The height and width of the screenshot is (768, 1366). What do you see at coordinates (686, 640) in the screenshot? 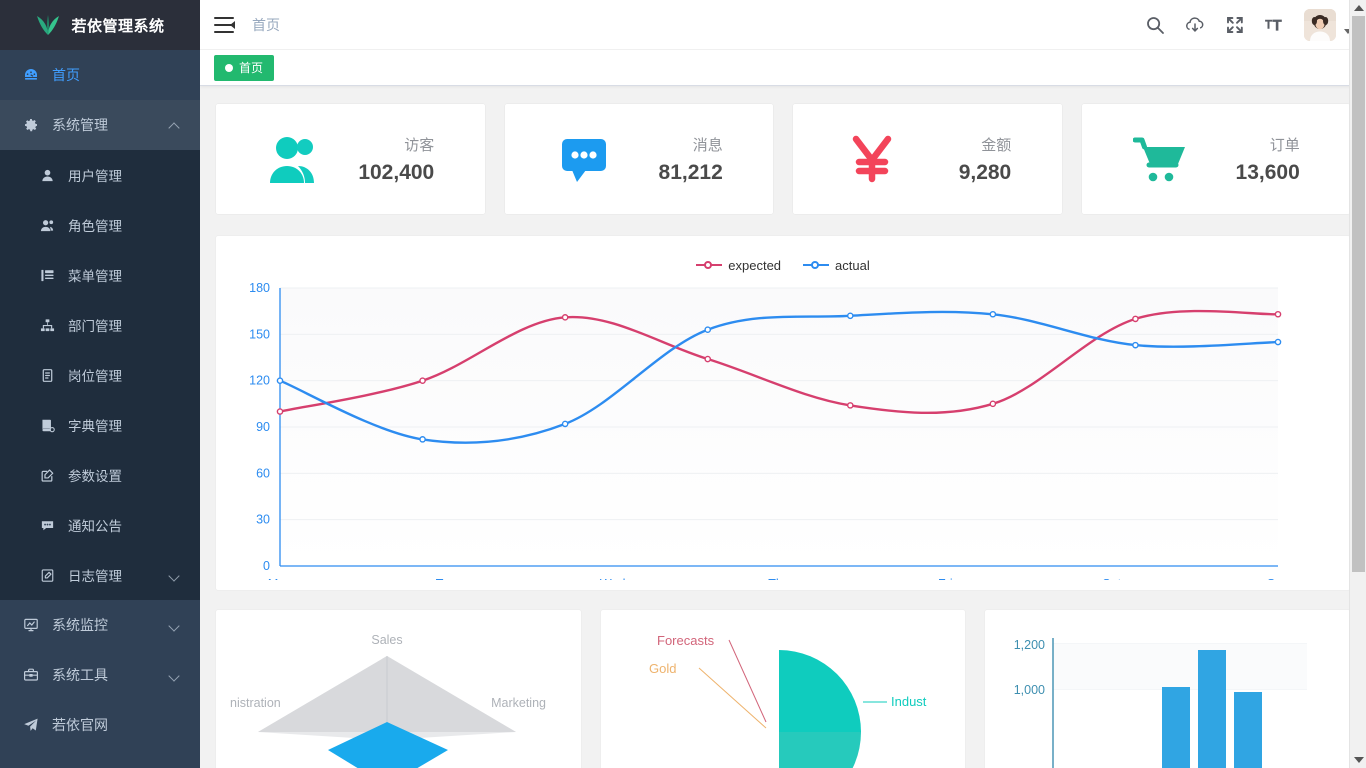
I see `svg-text: Forecasts` at bounding box center [686, 640].